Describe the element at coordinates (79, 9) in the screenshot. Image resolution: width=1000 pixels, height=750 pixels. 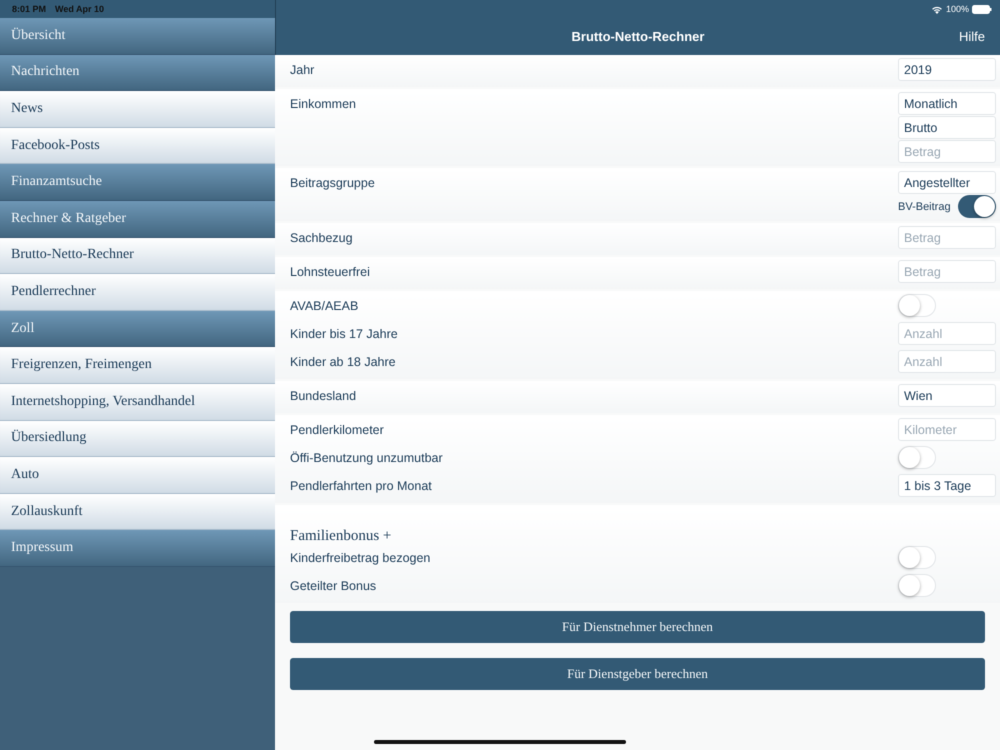
I see `status-date: Wed Apr 10` at that location.